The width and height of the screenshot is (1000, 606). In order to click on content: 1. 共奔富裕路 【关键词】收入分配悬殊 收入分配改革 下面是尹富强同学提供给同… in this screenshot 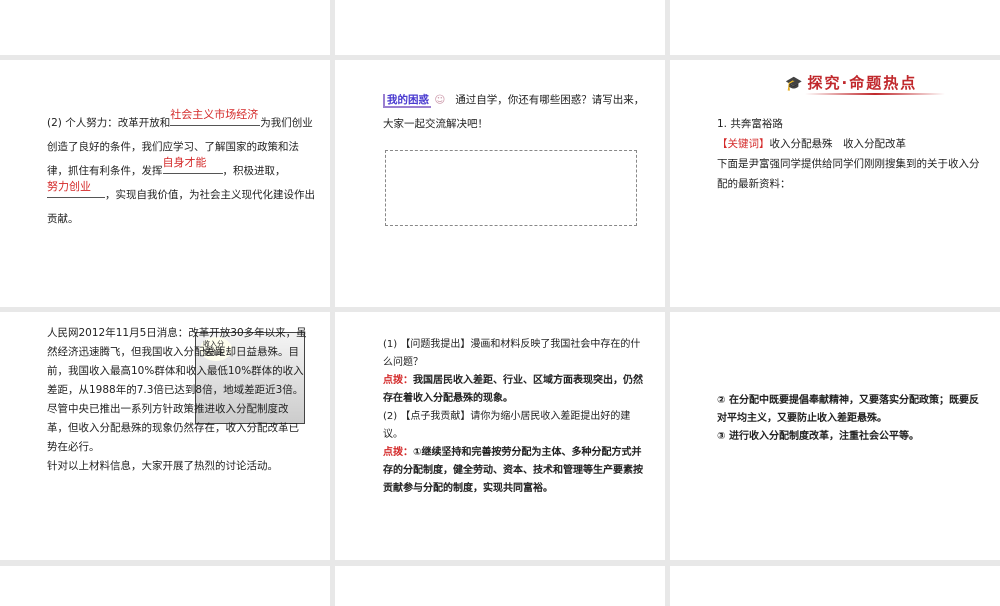, I will do `click(852, 154)`.